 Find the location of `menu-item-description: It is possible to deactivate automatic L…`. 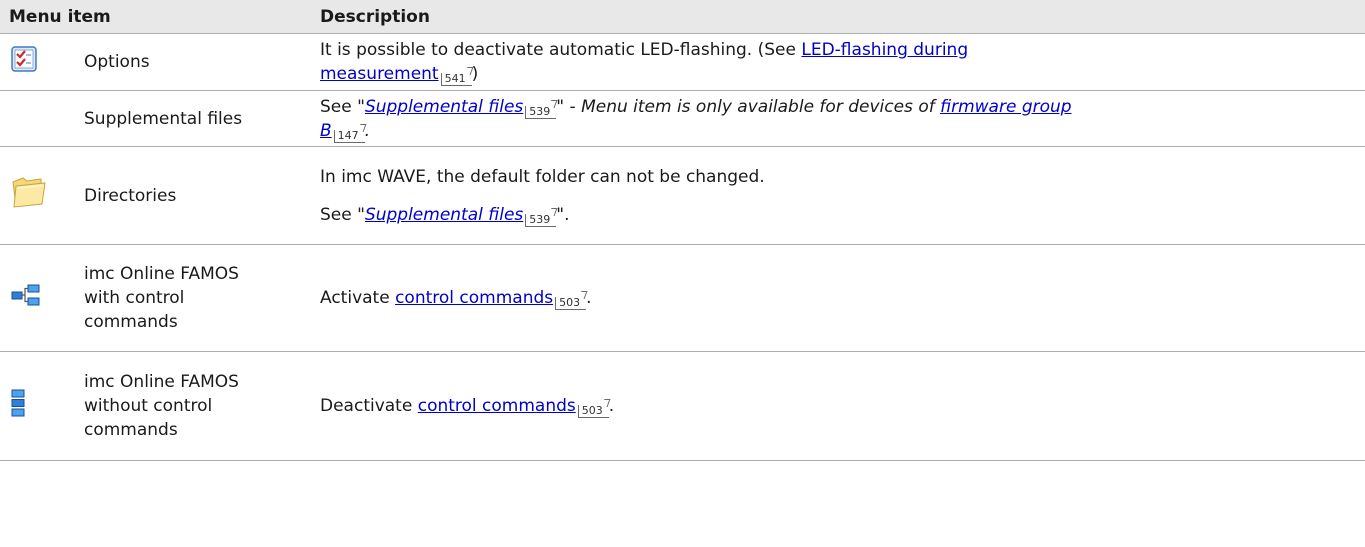

menu-item-description: It is possible to deactivate automatic L… is located at coordinates (836, 62).